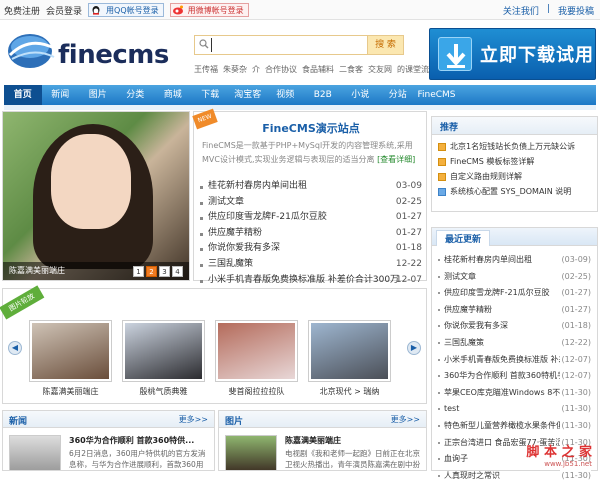  Describe the element at coordinates (61, 95) in the screenshot. I see `nav-item: 新闻` at that location.